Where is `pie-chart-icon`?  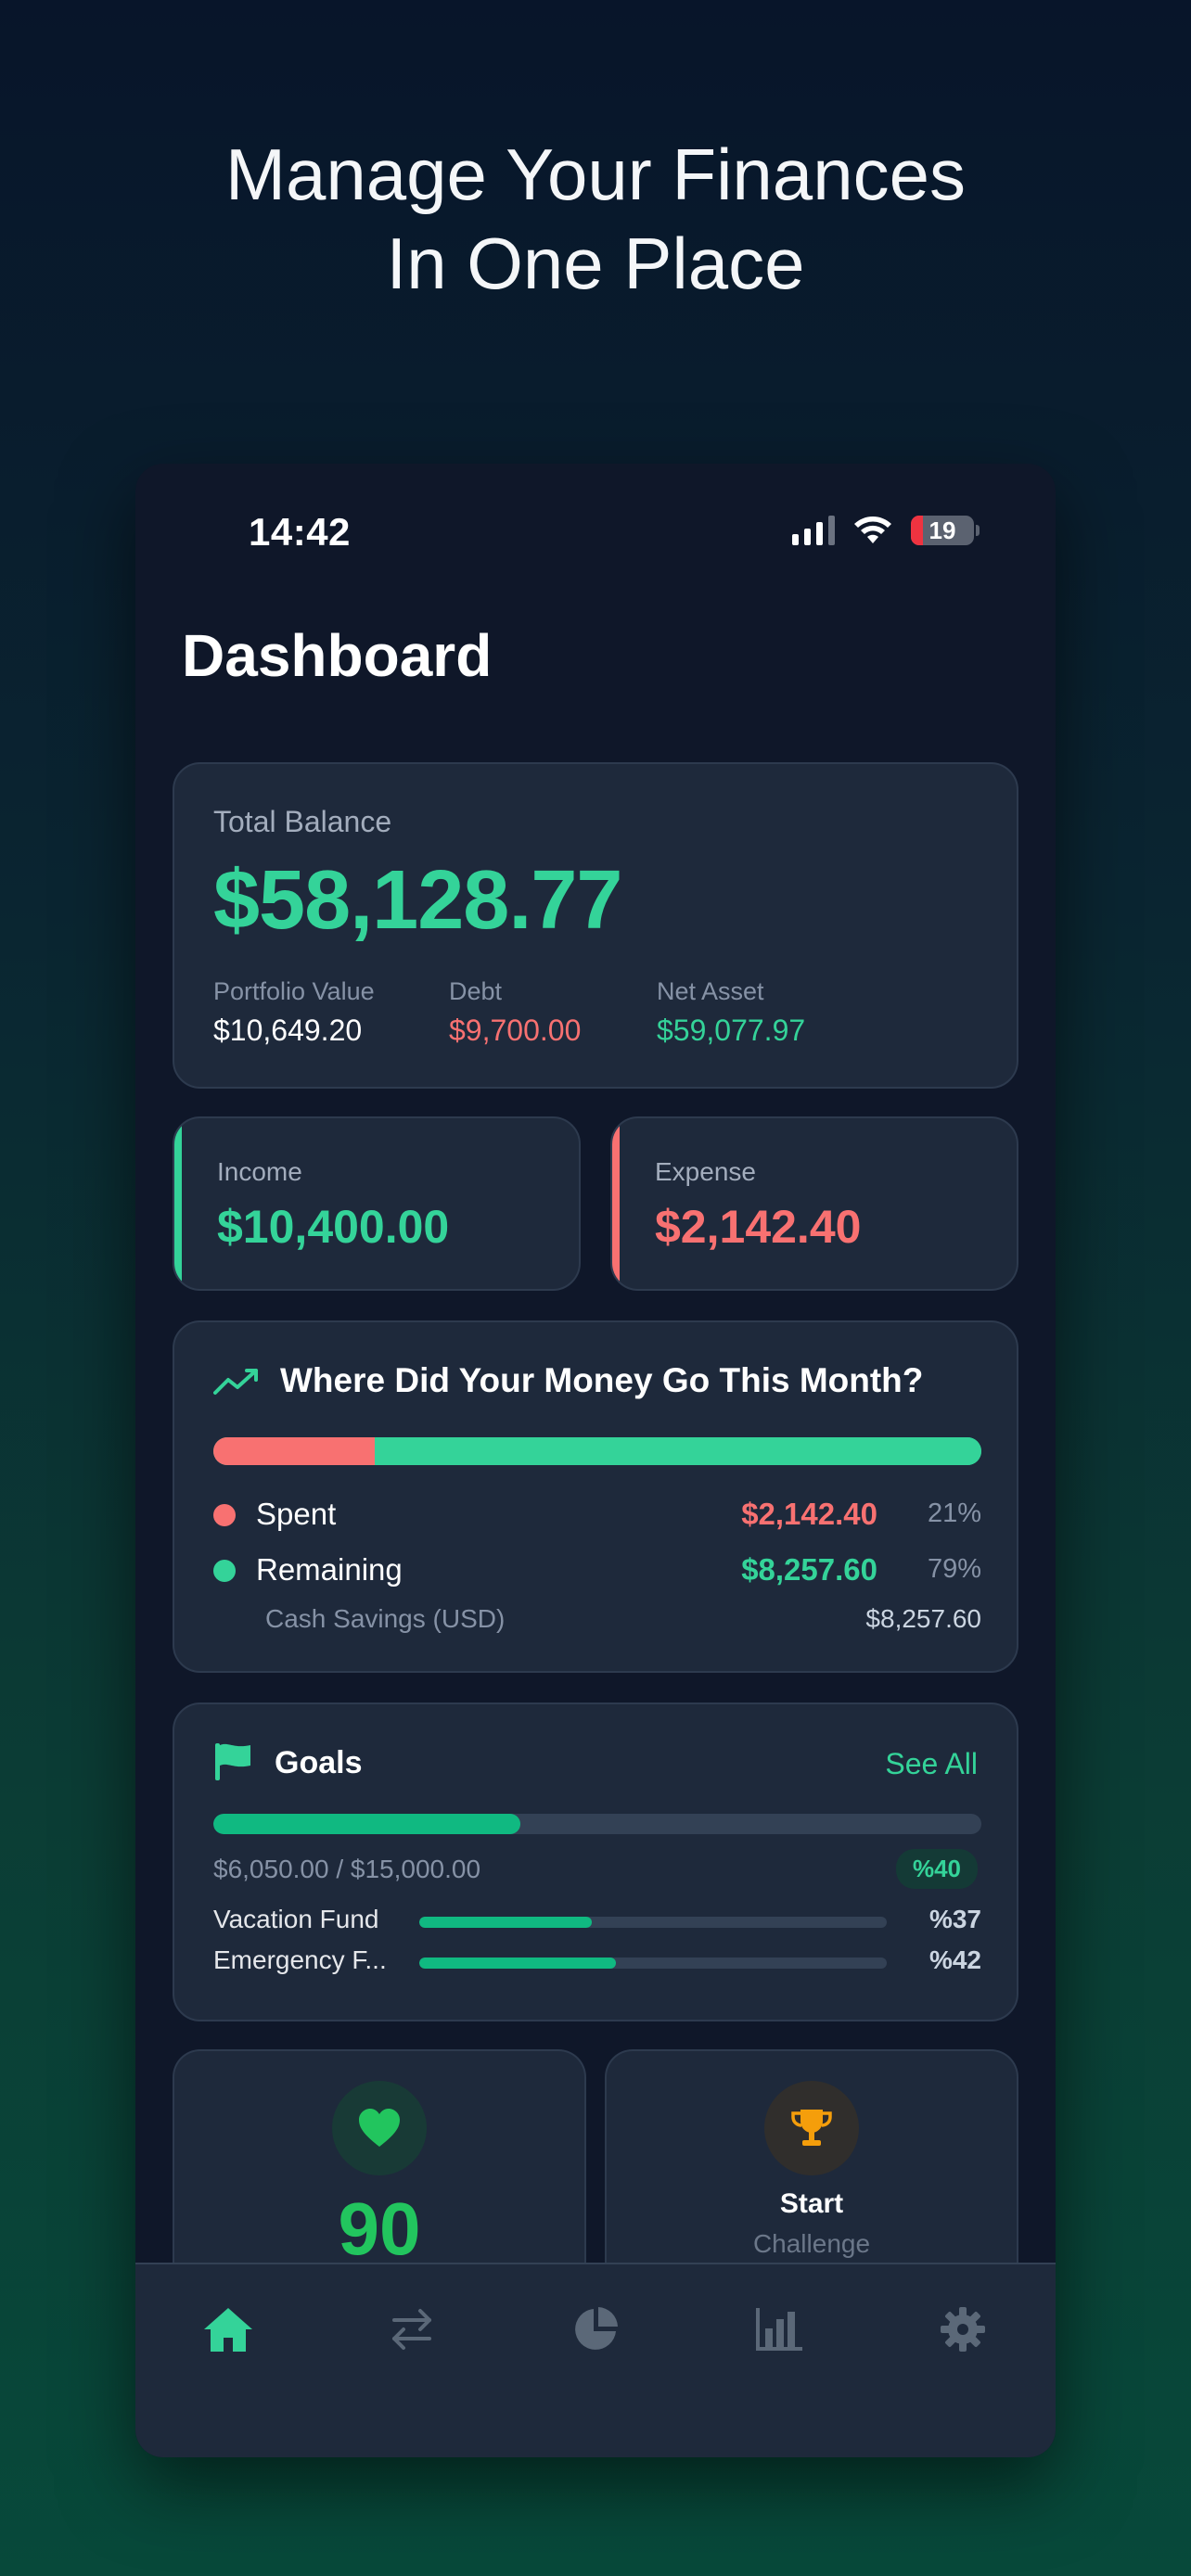 pie-chart-icon is located at coordinates (597, 2328).